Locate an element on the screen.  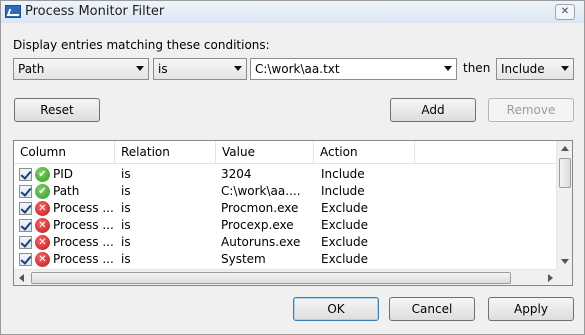
column-header-relation: Relation is located at coordinates (165, 152).